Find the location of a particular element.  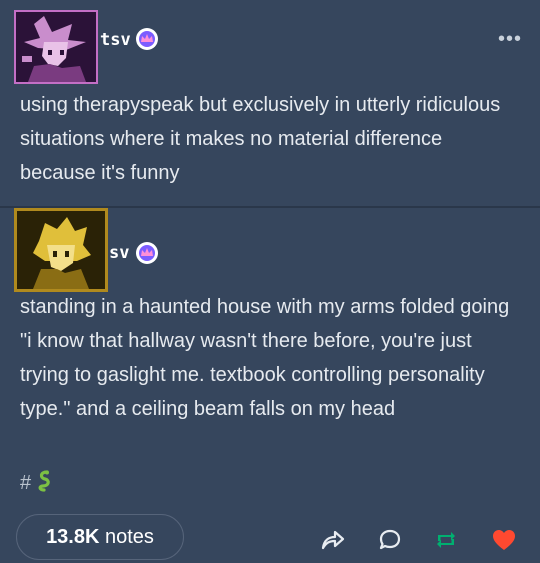

witch-avatar-image is located at coordinates (56, 47).